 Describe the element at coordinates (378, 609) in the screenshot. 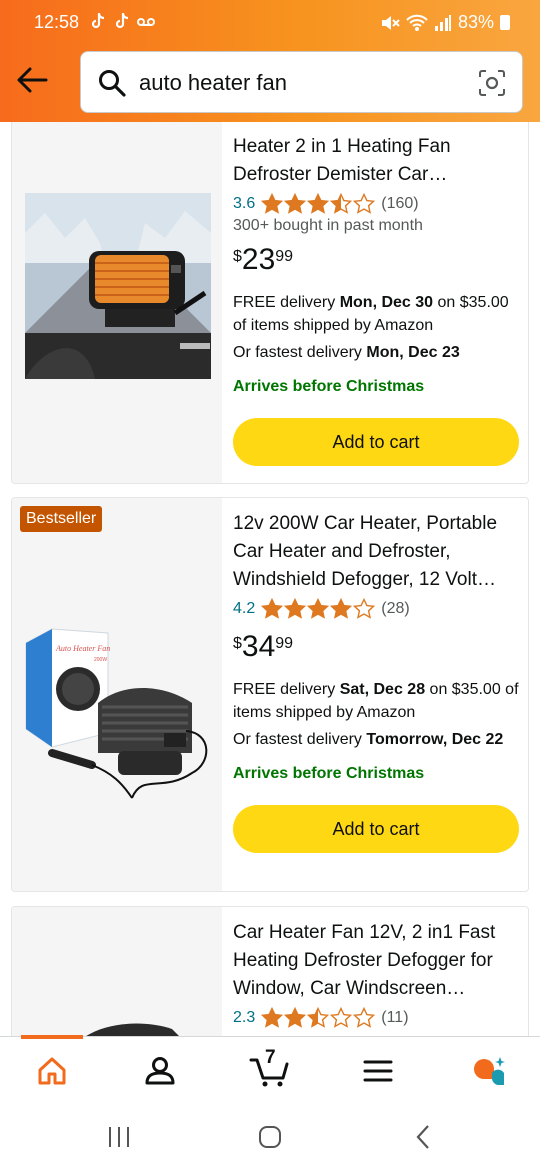

I see `rating-row: 4.2 (28)` at that location.